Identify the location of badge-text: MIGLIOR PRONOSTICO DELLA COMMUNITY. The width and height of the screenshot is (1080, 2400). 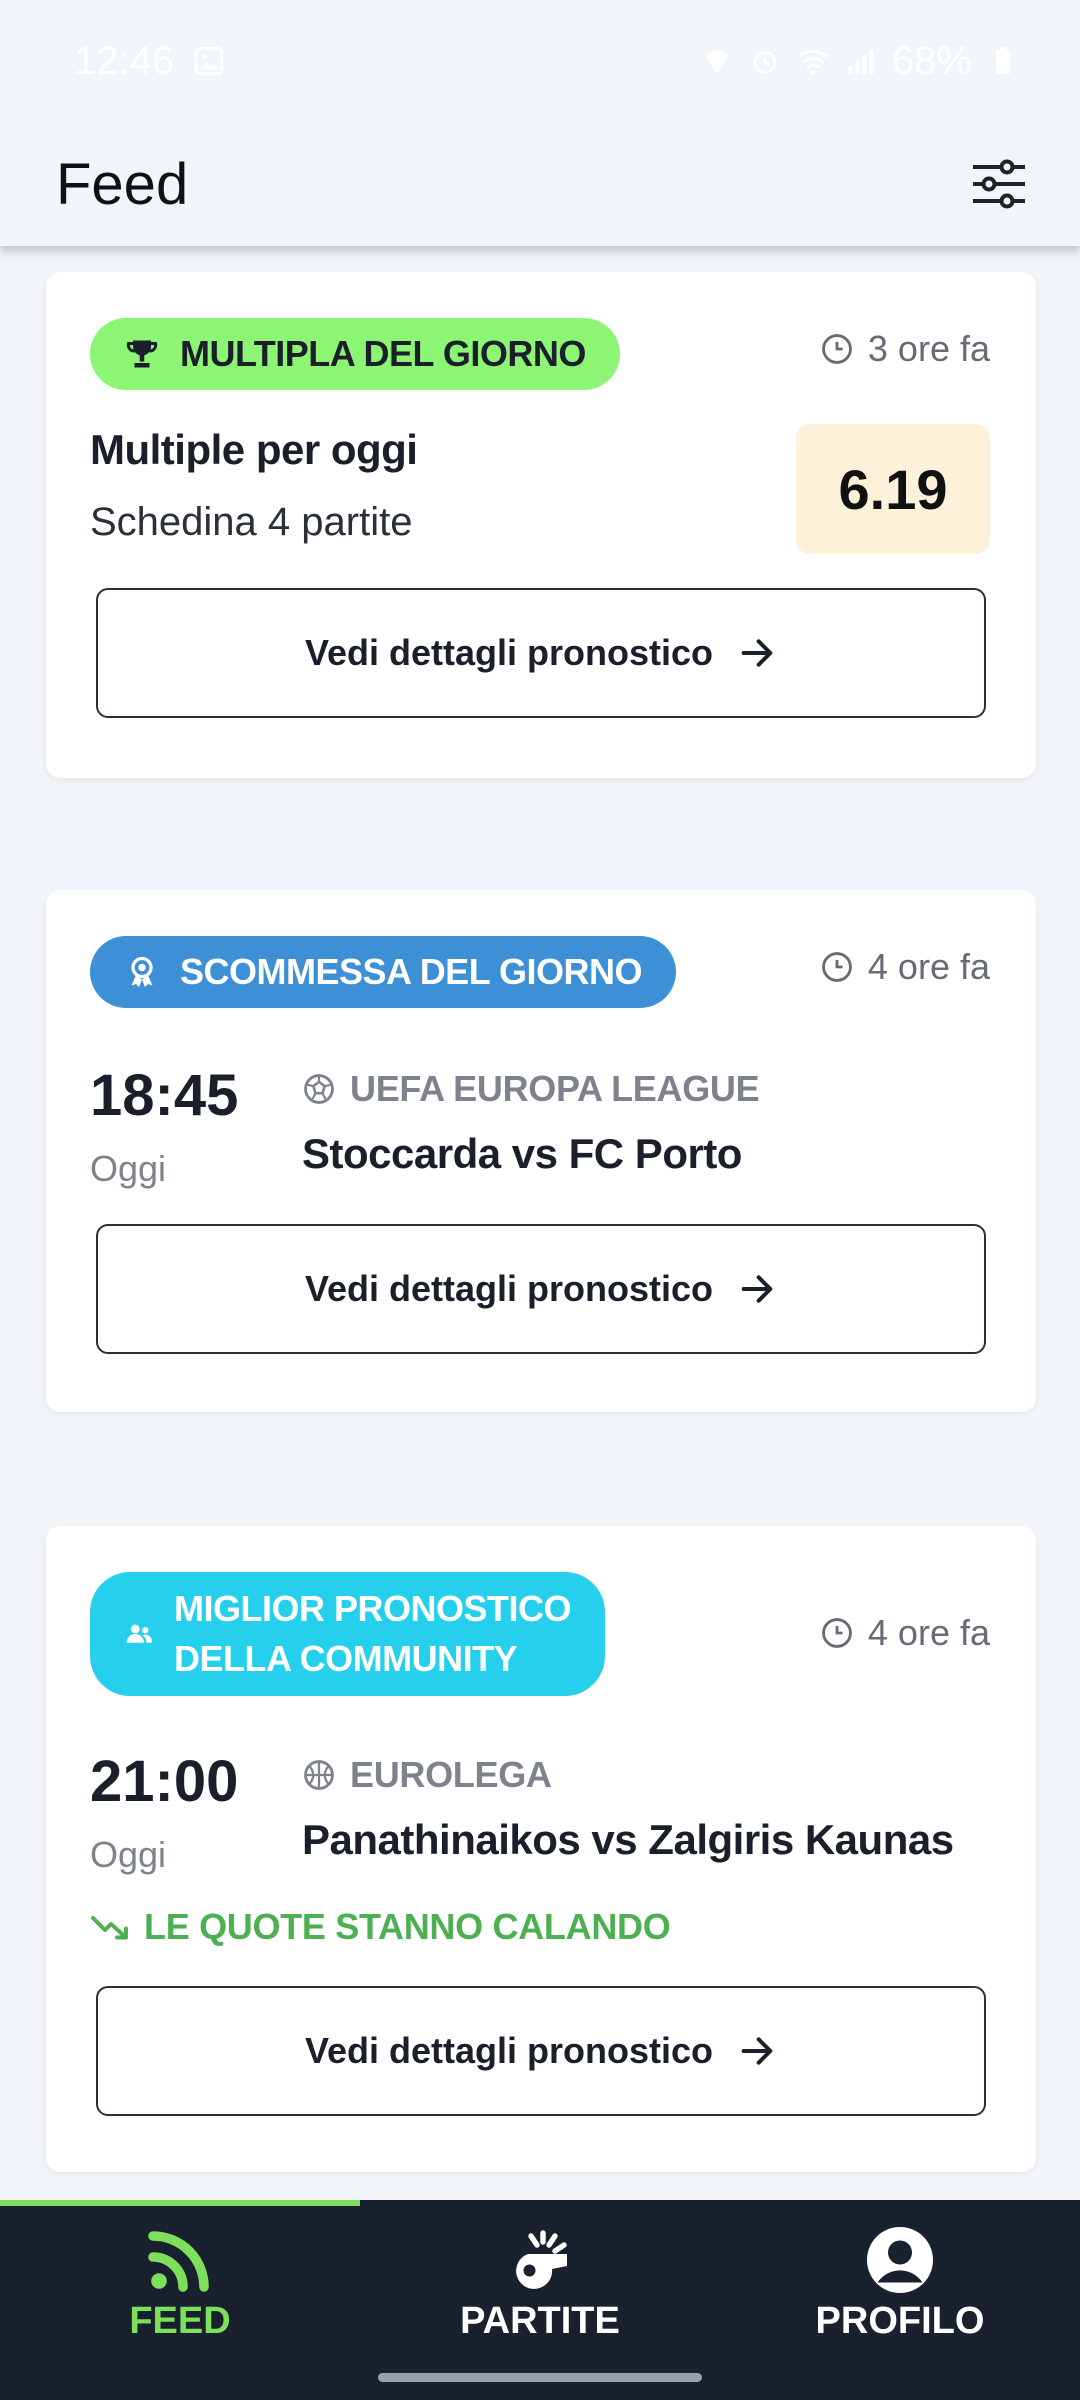
(373, 1634).